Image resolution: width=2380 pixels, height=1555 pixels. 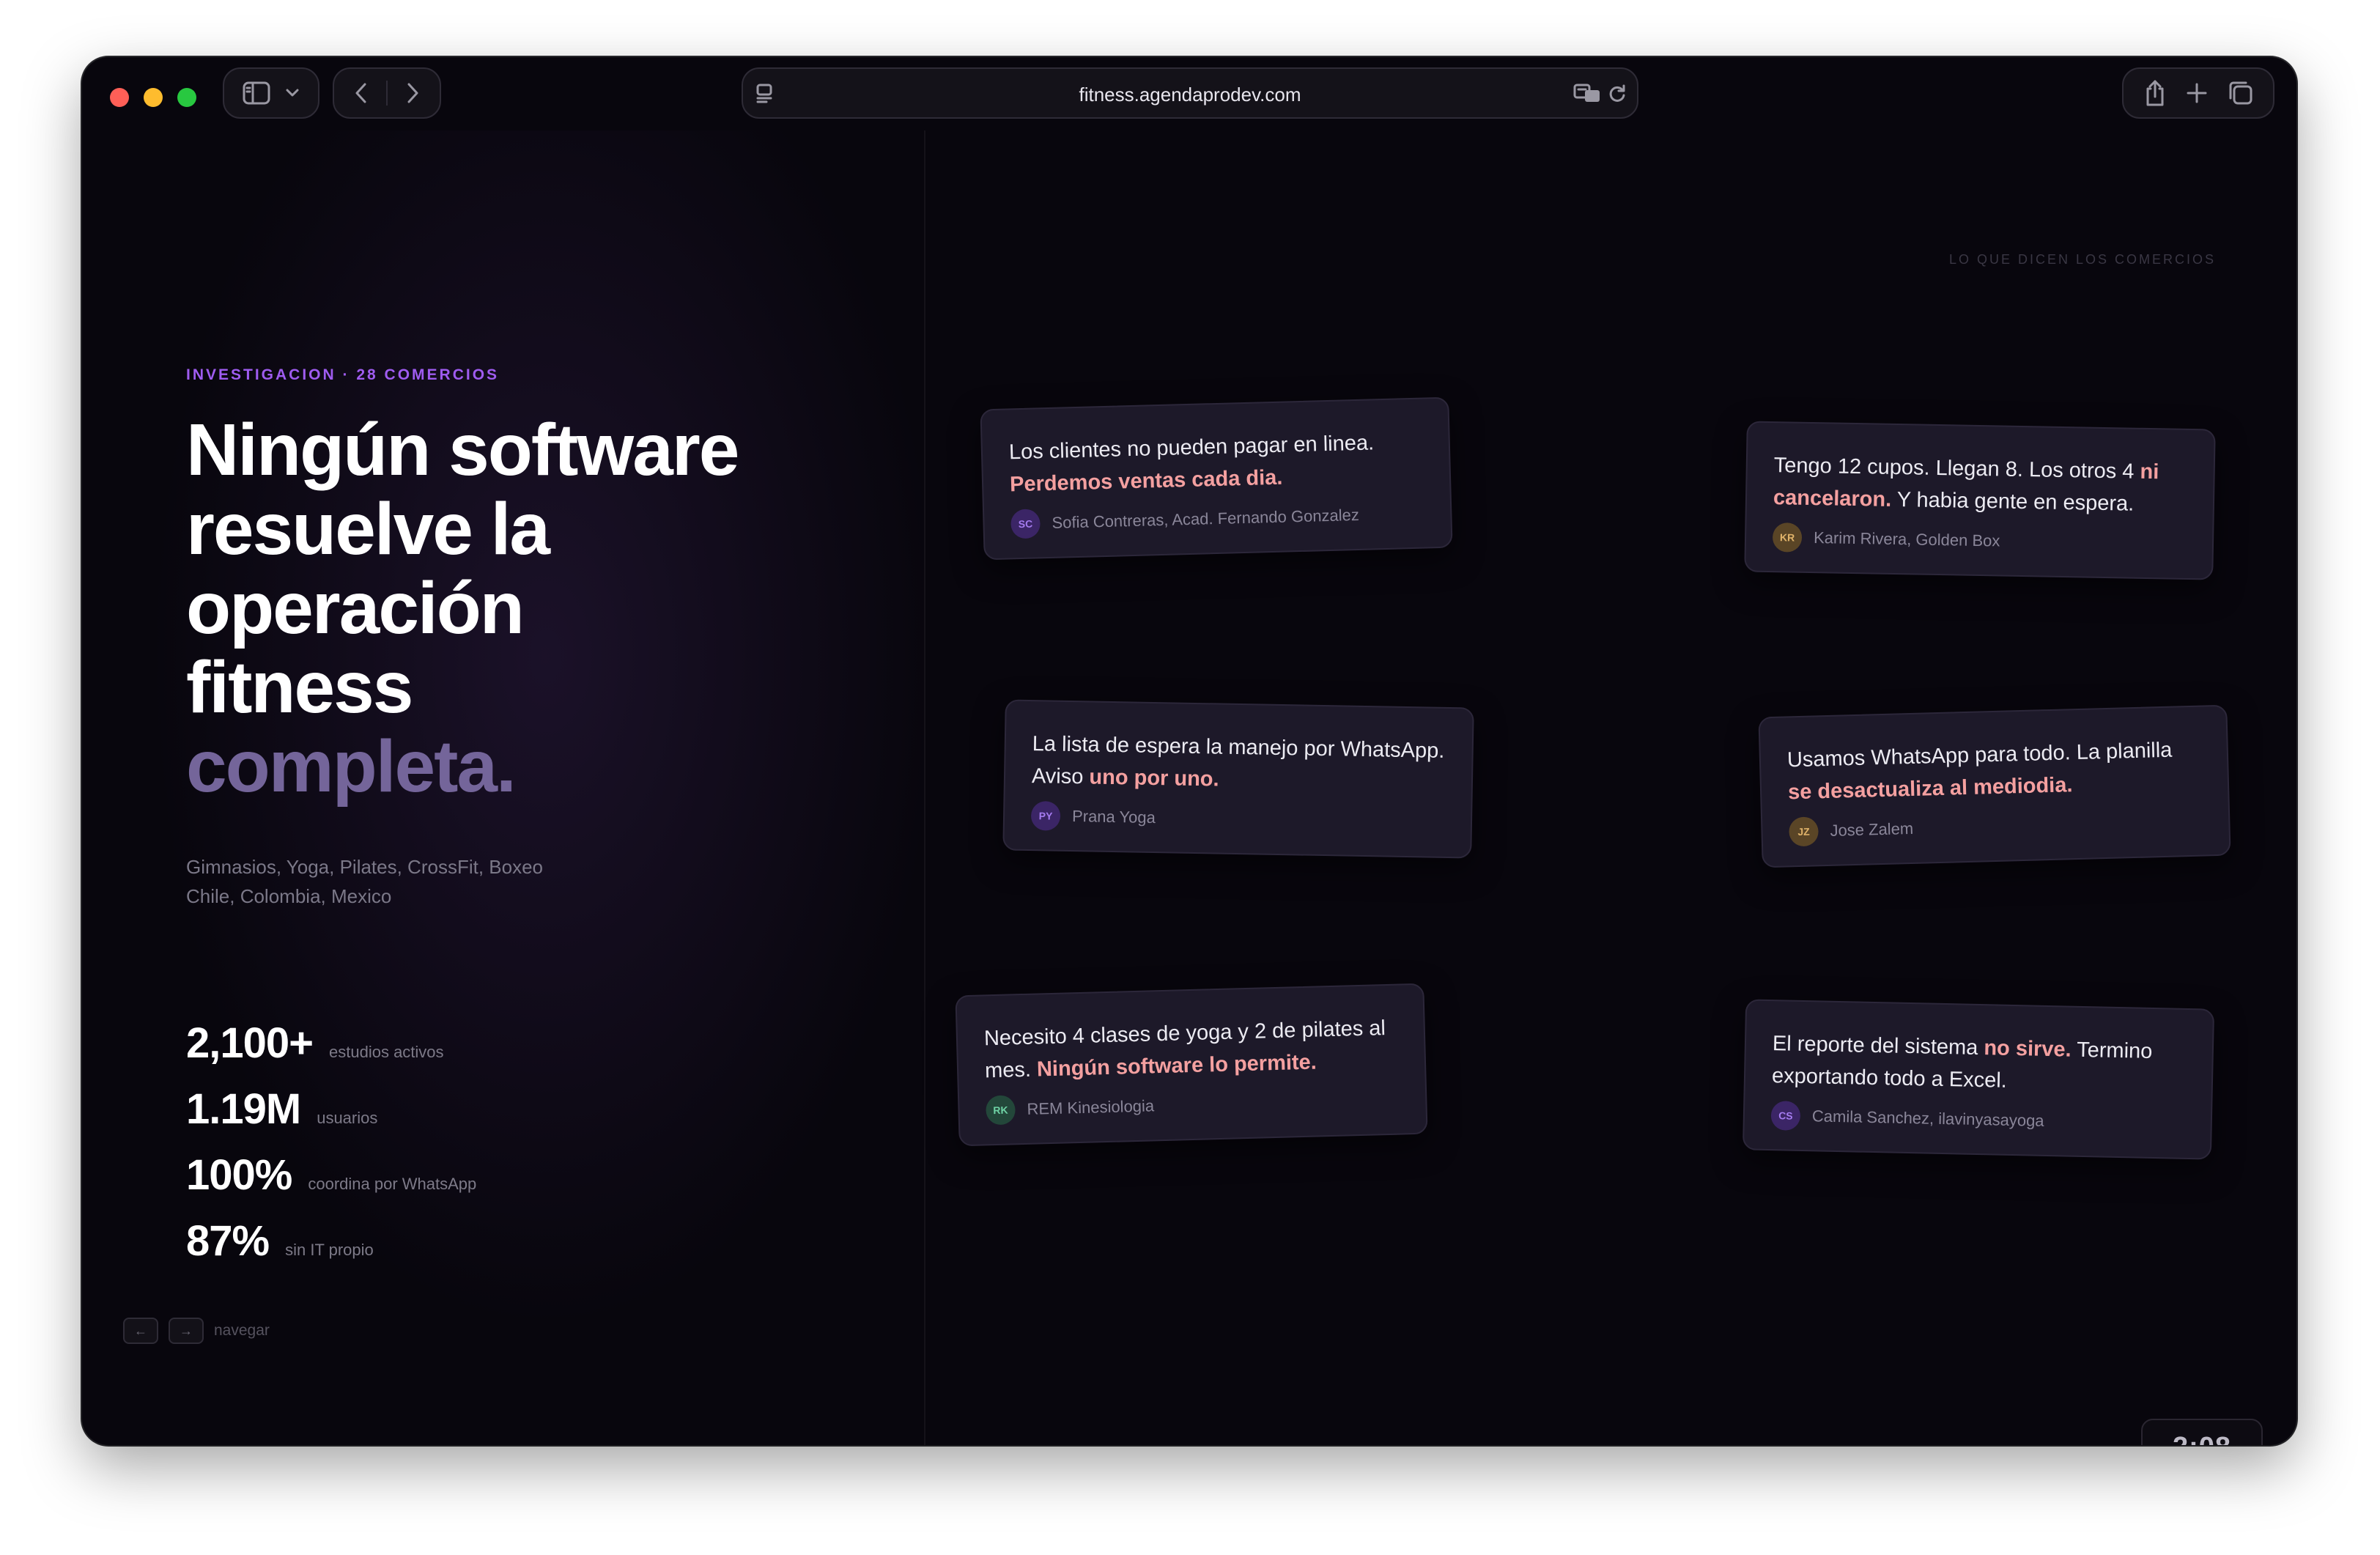 I want to click on toolbar-actions, so click(x=2198, y=93).